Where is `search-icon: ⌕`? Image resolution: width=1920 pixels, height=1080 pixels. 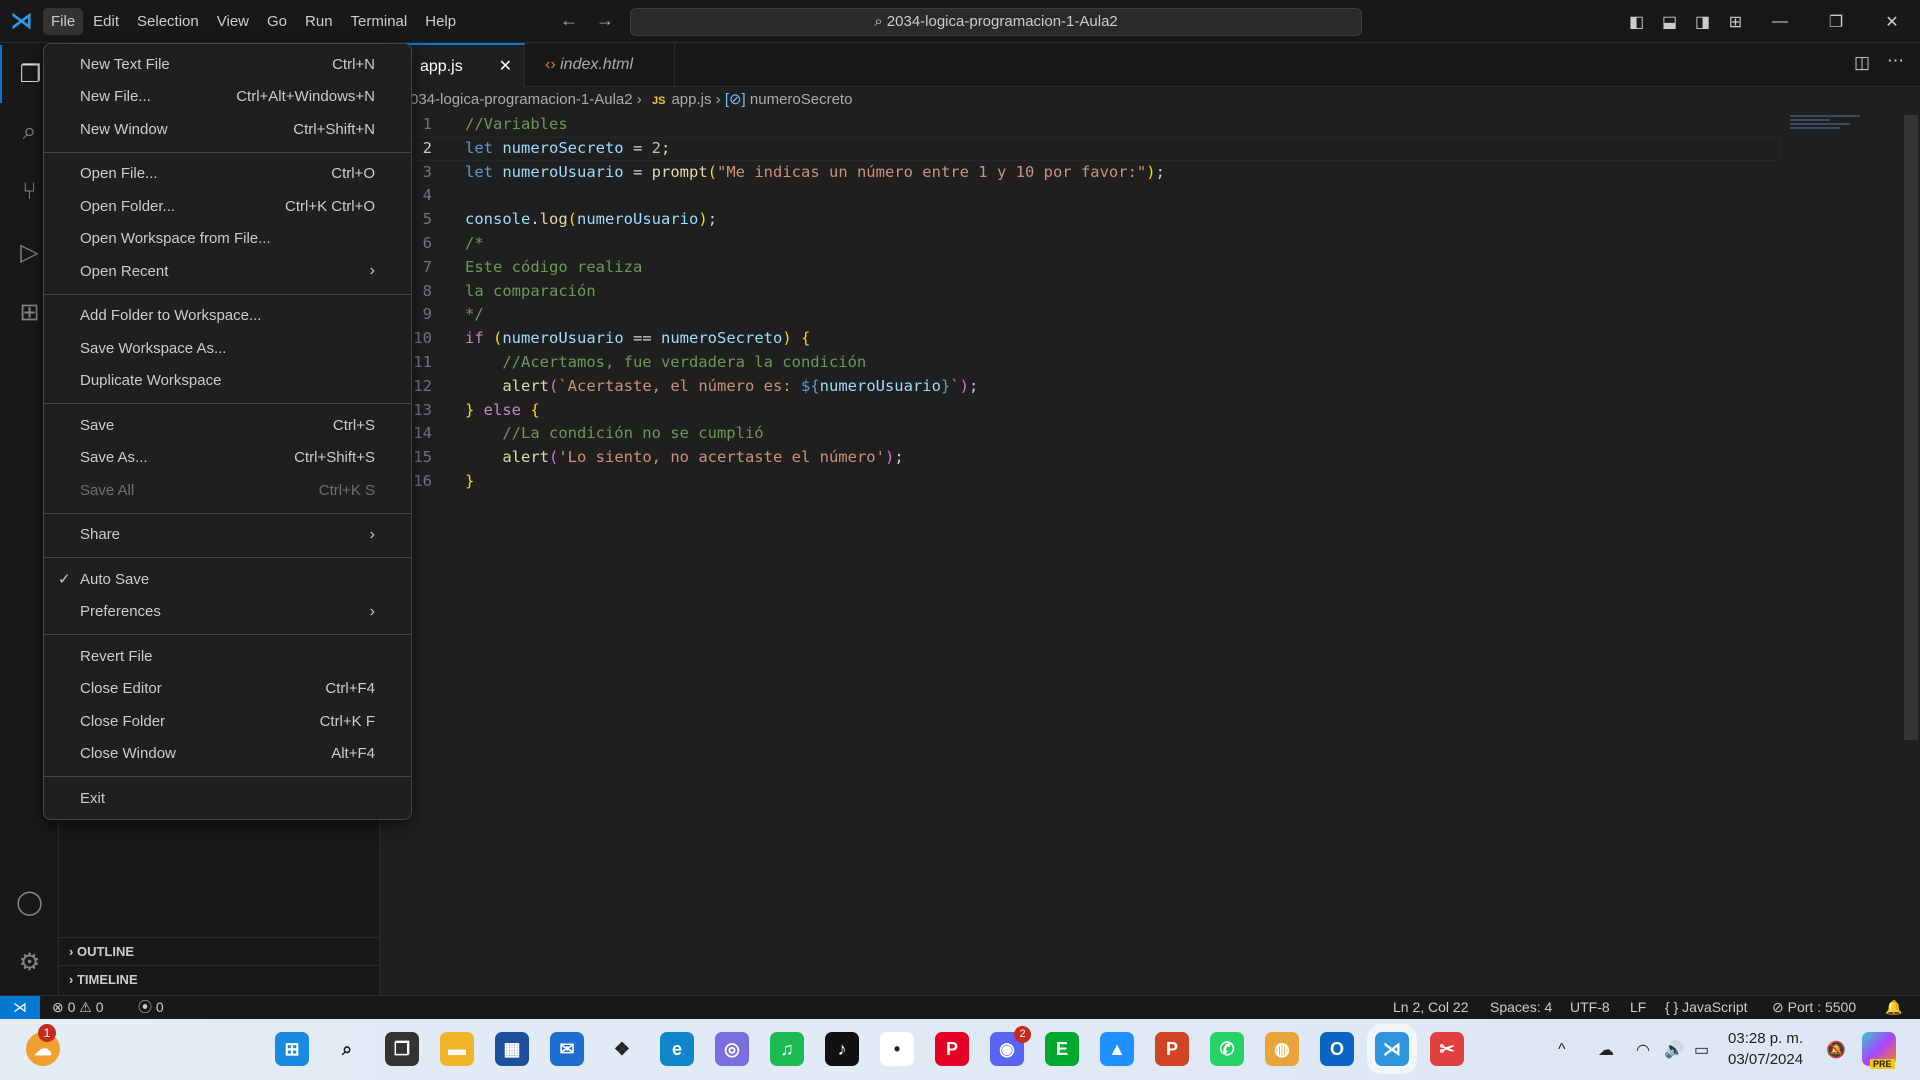
search-icon: ⌕ is located at coordinates (347, 1049).